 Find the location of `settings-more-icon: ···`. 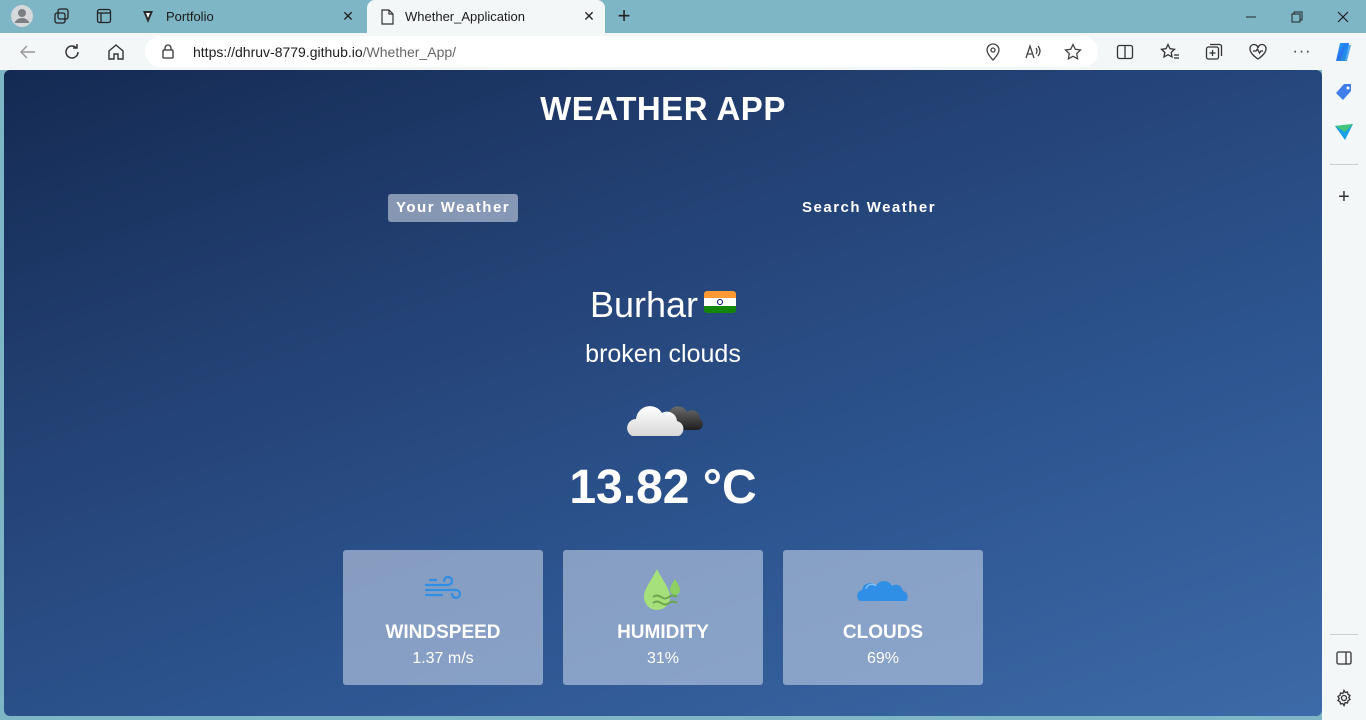

settings-more-icon: ··· is located at coordinates (1302, 52).